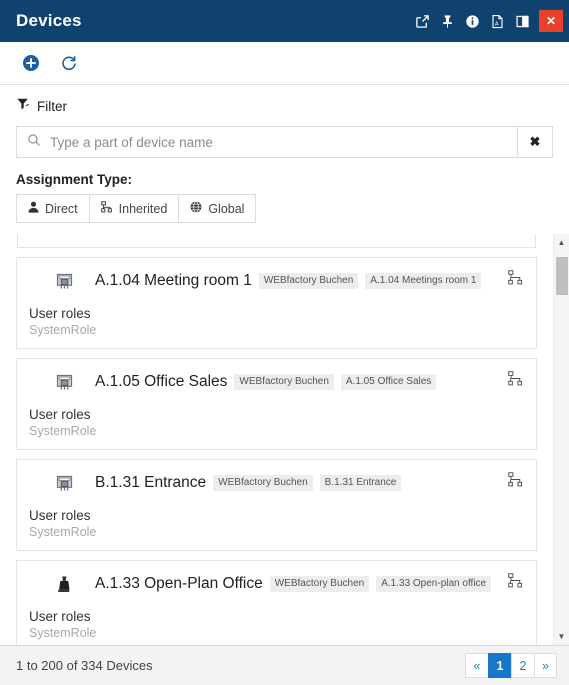 The image size is (569, 685). What do you see at coordinates (23, 106) in the screenshot?
I see `filter-icon` at bounding box center [23, 106].